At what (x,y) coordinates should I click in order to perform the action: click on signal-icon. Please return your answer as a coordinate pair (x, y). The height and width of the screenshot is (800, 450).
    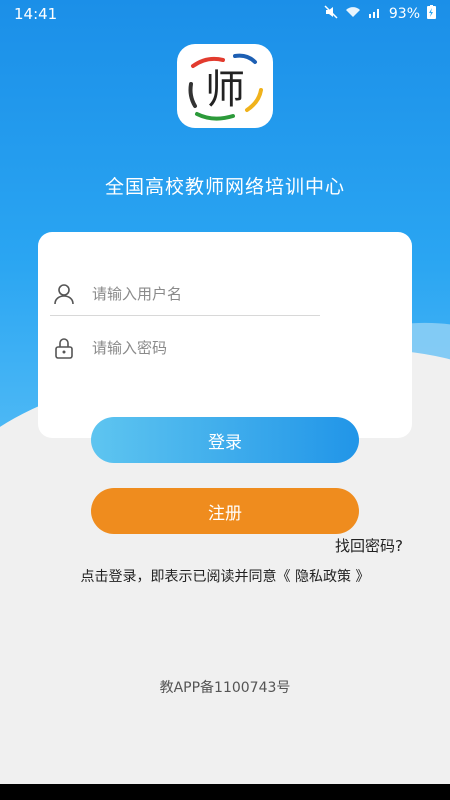
    Looking at the image, I should click on (375, 14).